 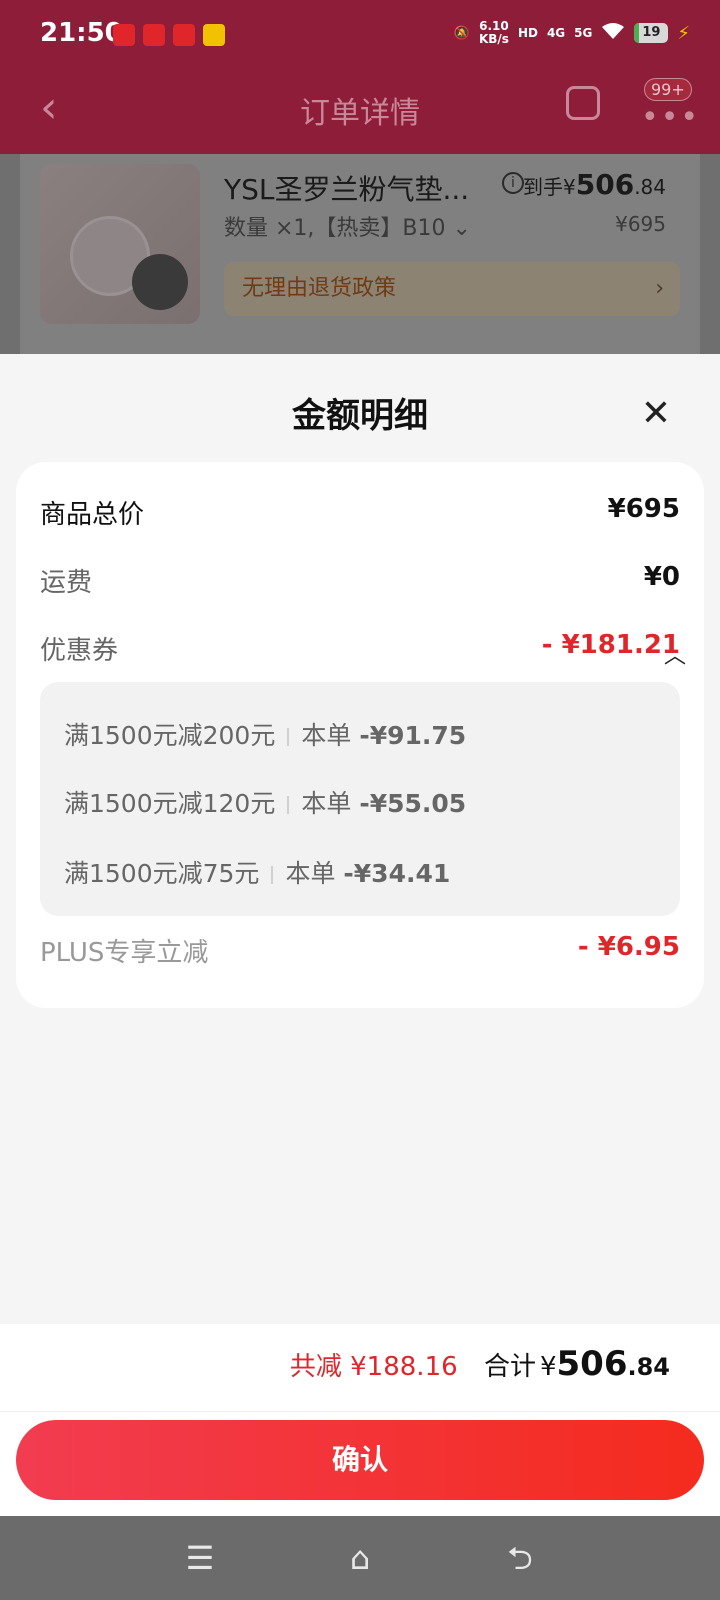 I want to click on goods-total-label: 商品总价, so click(x=92, y=515).